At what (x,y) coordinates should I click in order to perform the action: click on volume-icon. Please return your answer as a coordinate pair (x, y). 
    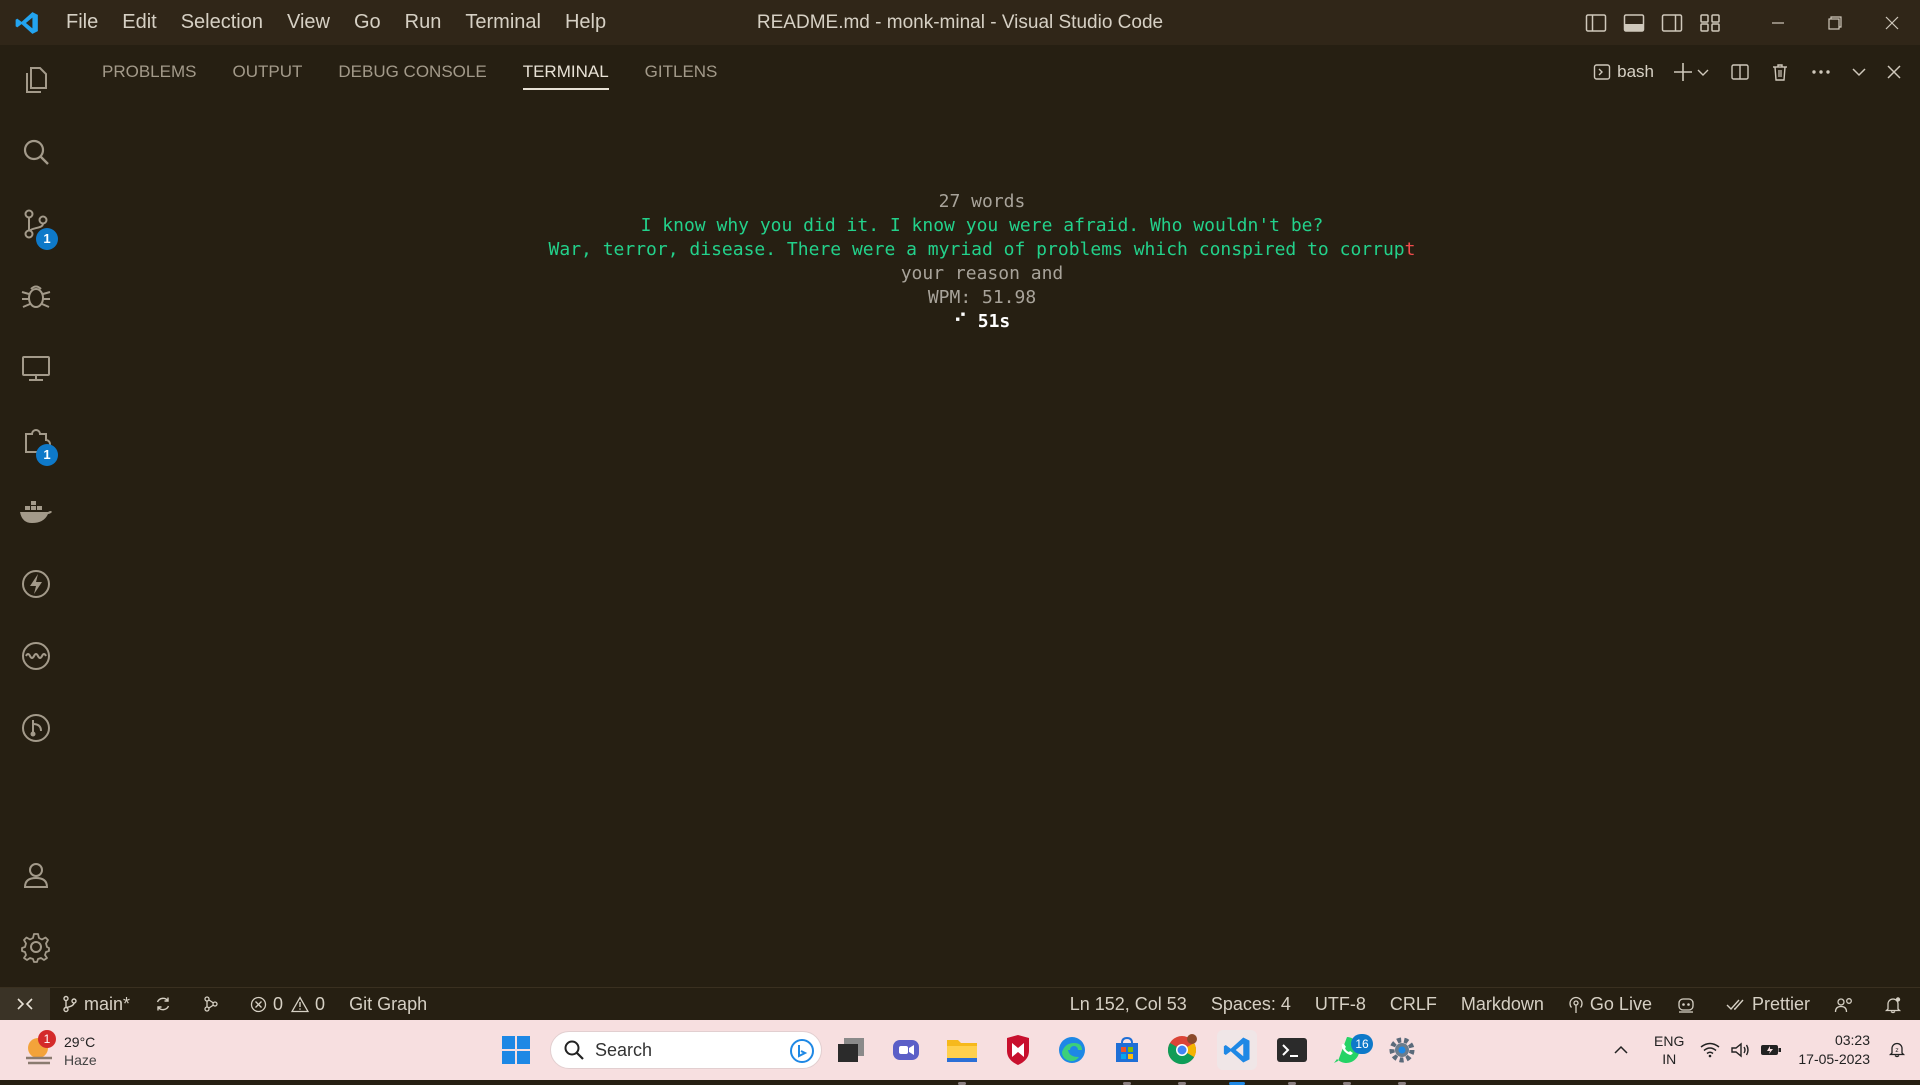
    Looking at the image, I should click on (1740, 1050).